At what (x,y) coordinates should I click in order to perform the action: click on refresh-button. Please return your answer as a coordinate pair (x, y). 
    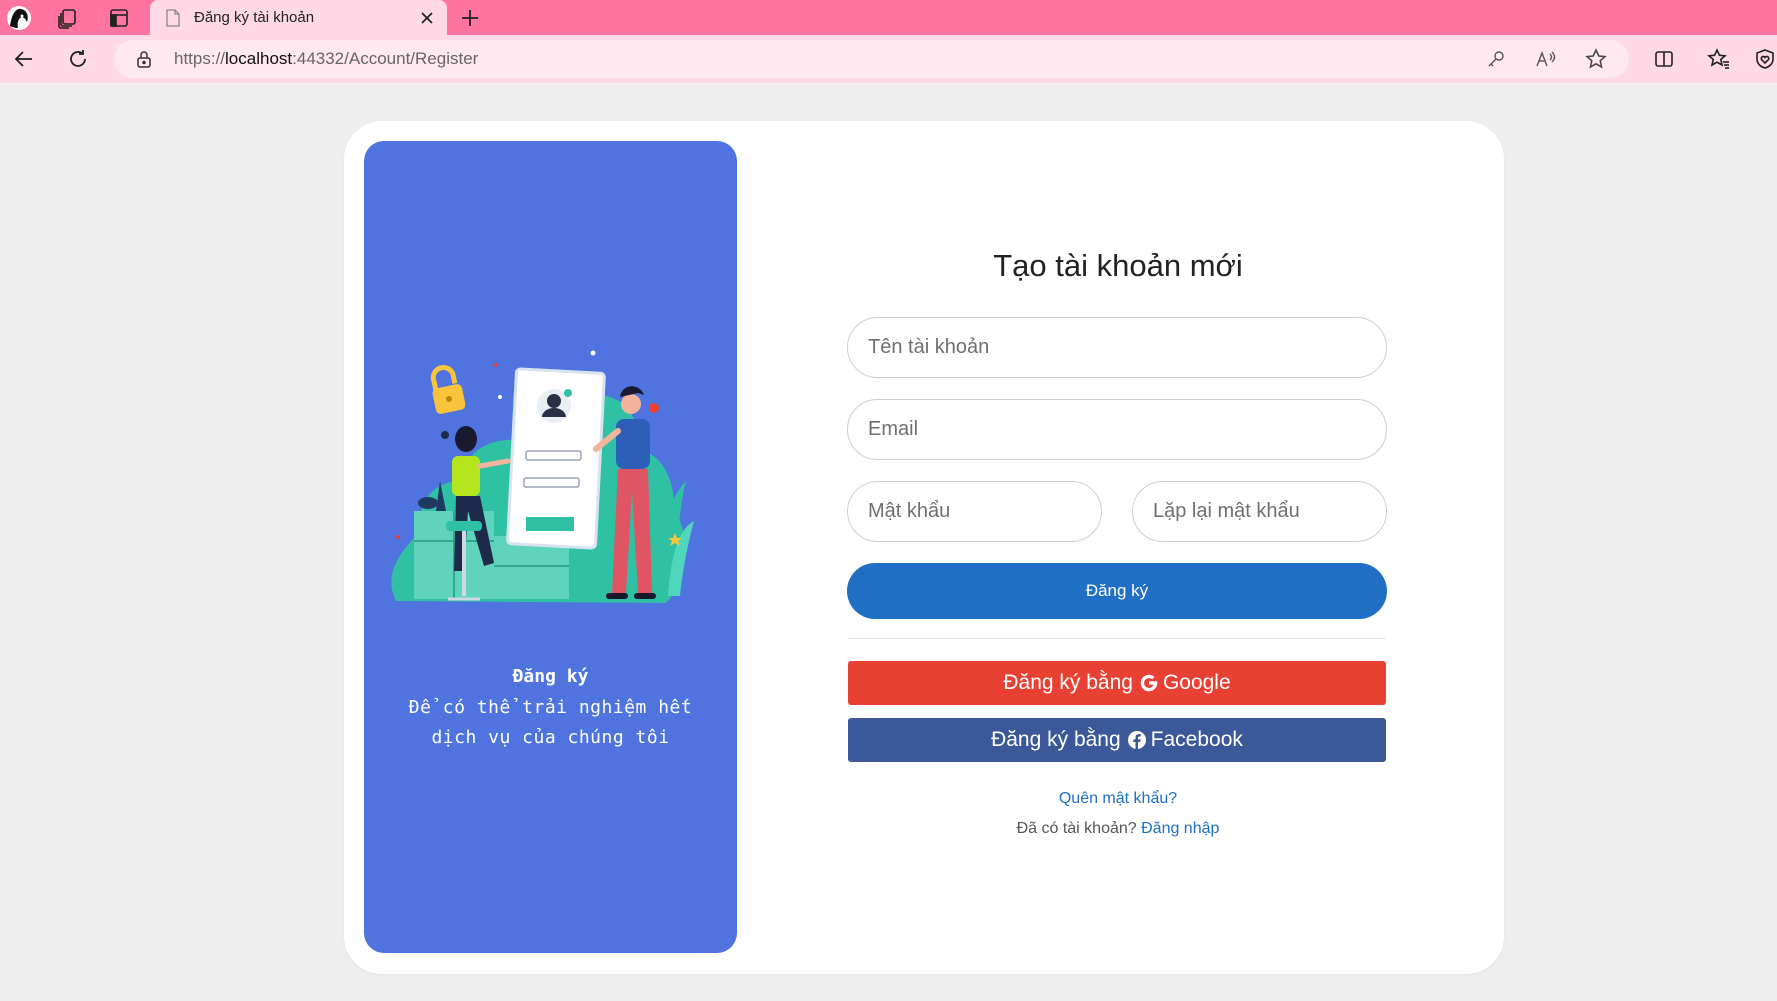
    Looking at the image, I should click on (78, 59).